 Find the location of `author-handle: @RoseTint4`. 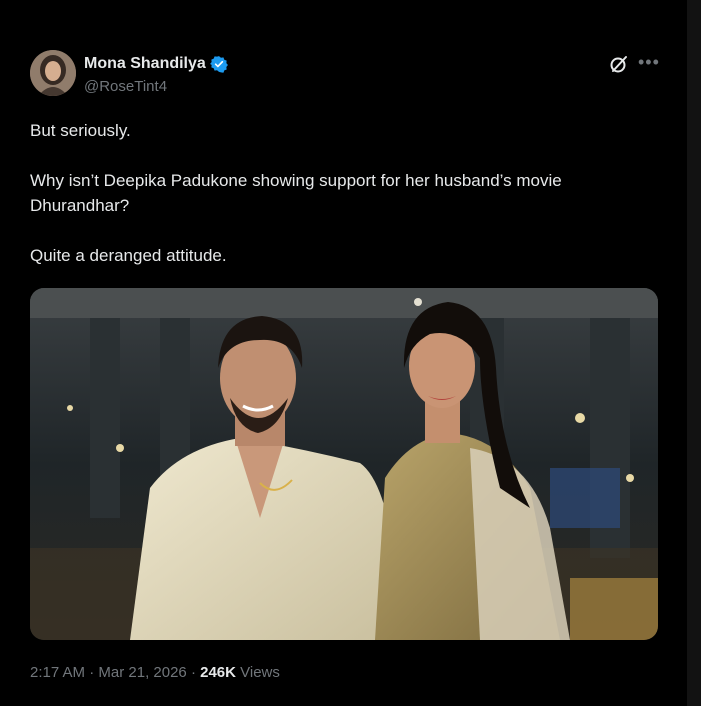

author-handle: @RoseTint4 is located at coordinates (125, 86).